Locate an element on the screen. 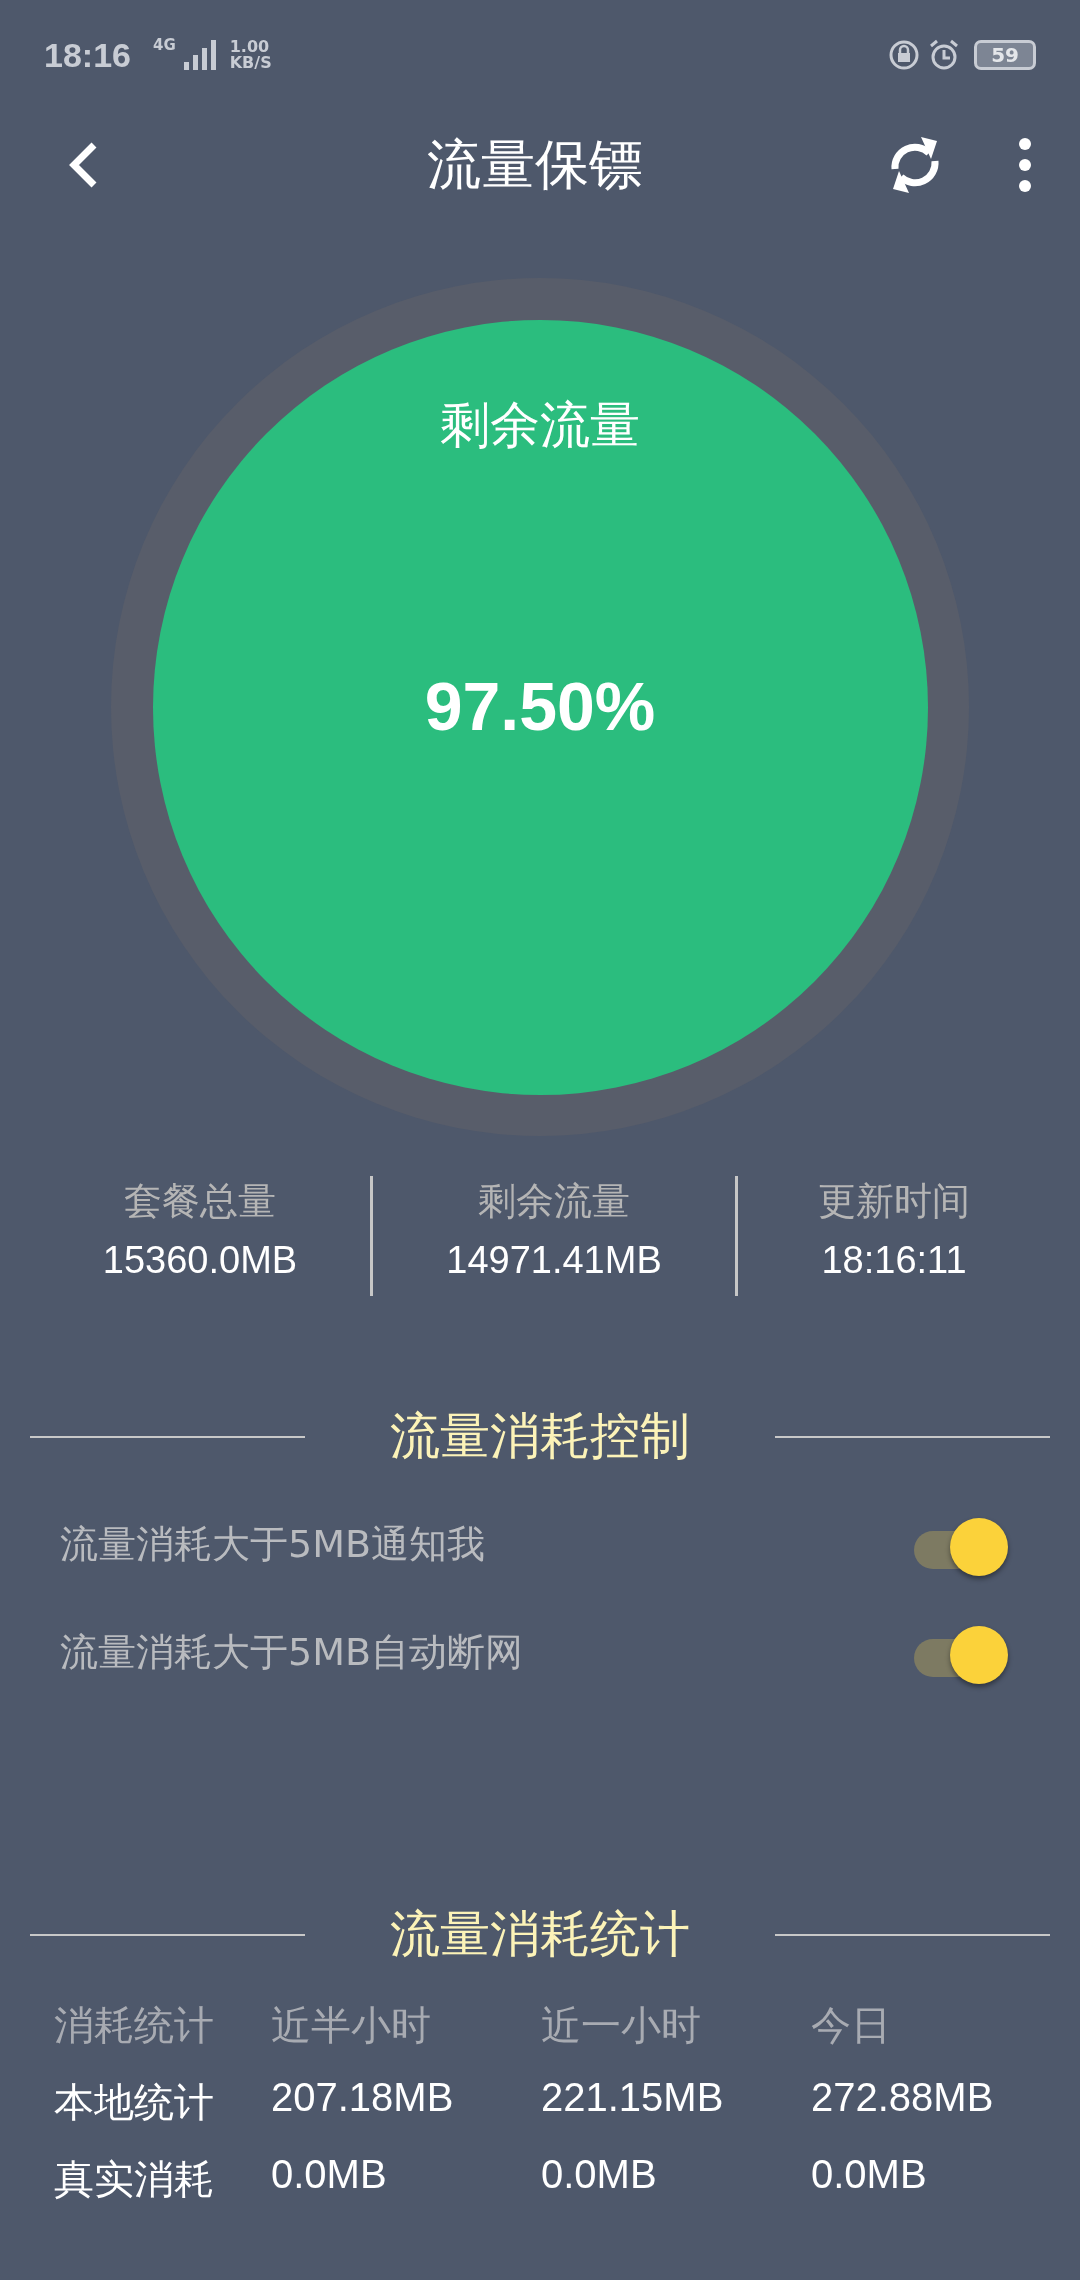 Image resolution: width=1080 pixels, height=2280 pixels. signal-icon is located at coordinates (200, 55).